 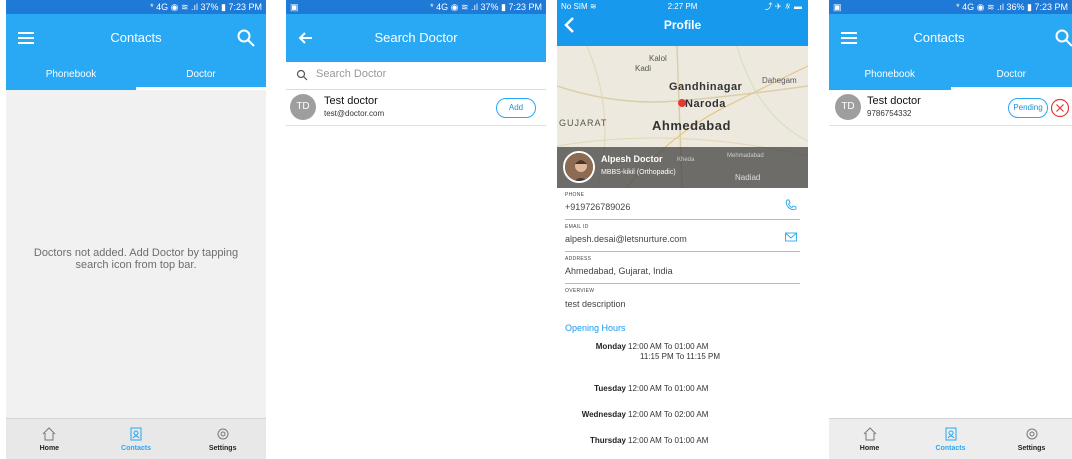 I want to click on status-text: * 4G ◉ ≋ .ıl 36% ▮ 7:23 PM, so click(x=1012, y=7).